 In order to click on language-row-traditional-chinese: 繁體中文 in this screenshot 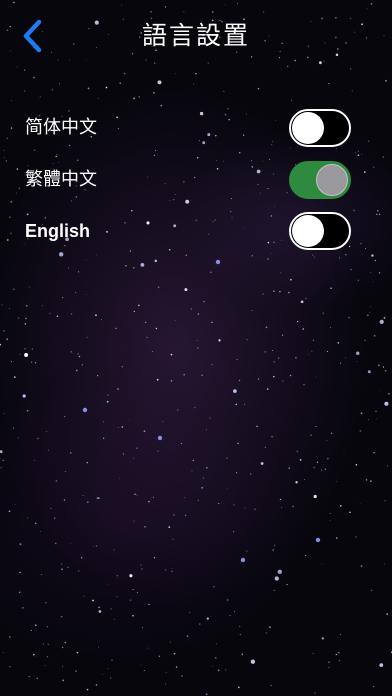, I will do `click(196, 180)`.